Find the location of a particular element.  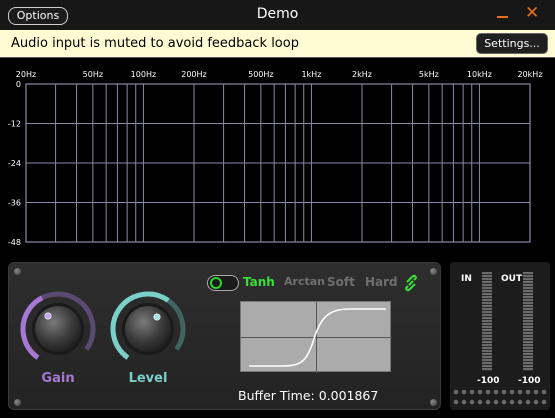

freq-tick-label: 2kHz is located at coordinates (362, 74).